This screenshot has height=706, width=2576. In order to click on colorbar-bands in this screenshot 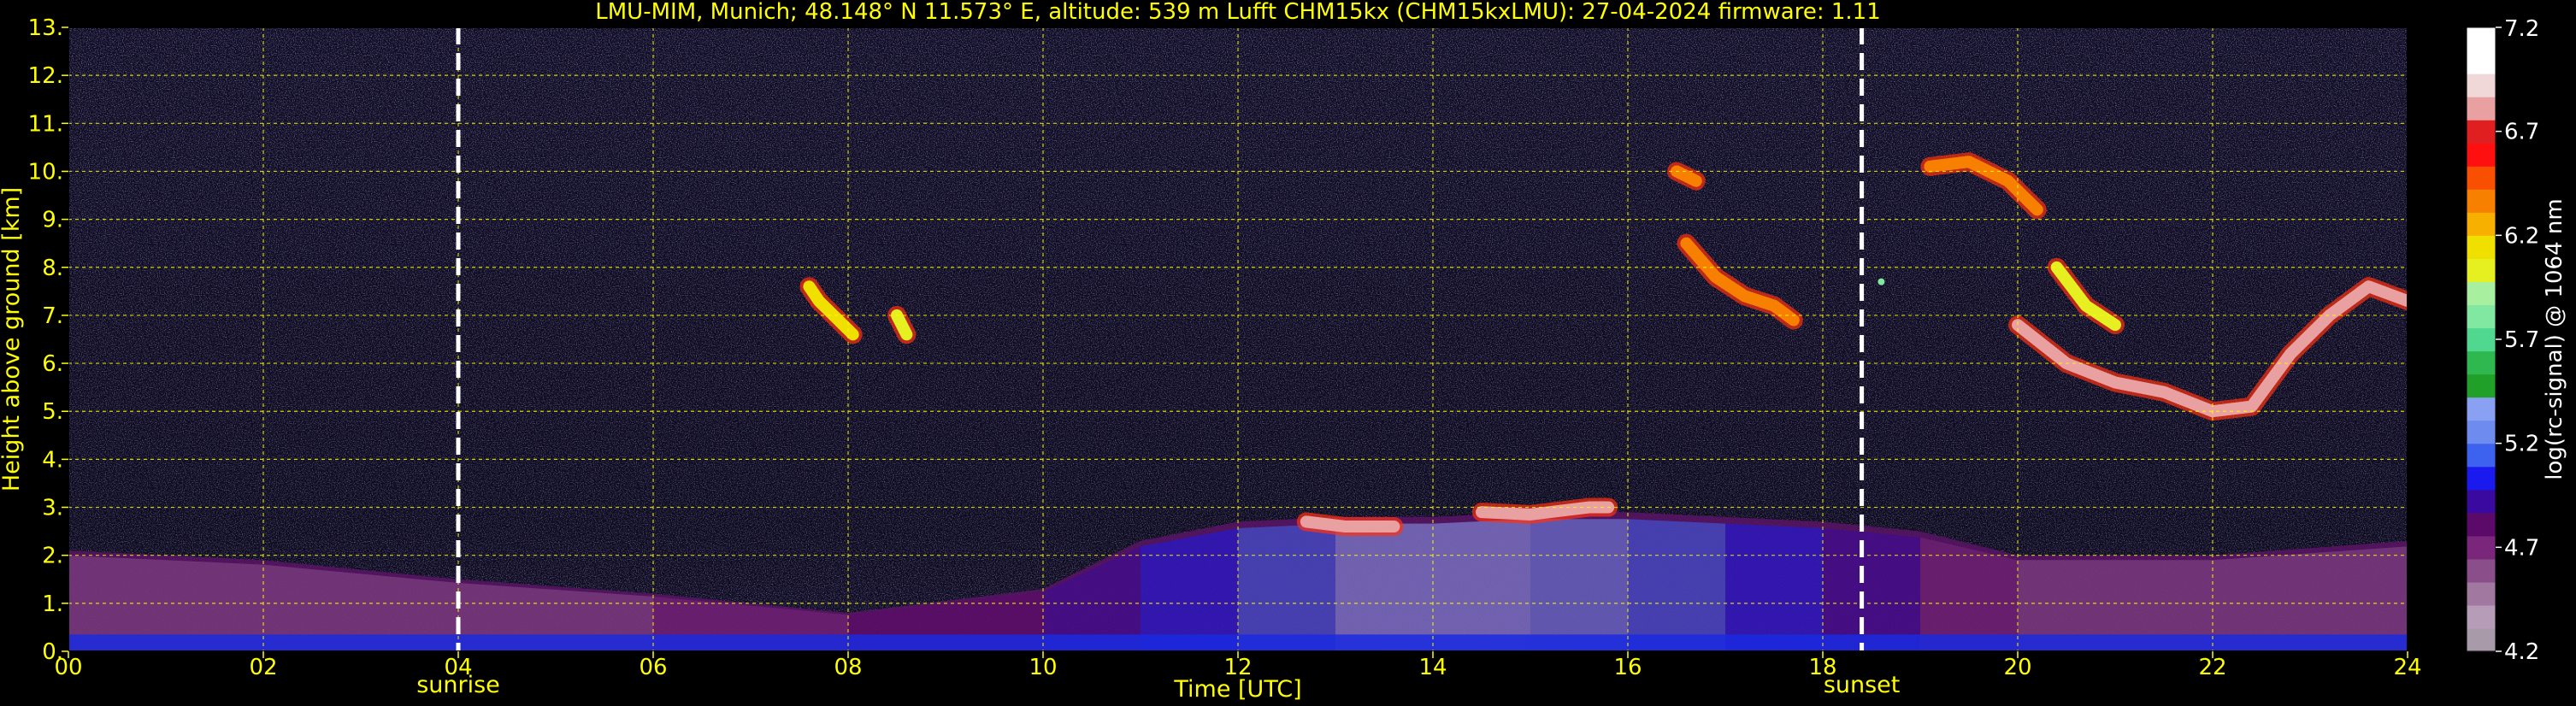, I will do `click(2481, 339)`.